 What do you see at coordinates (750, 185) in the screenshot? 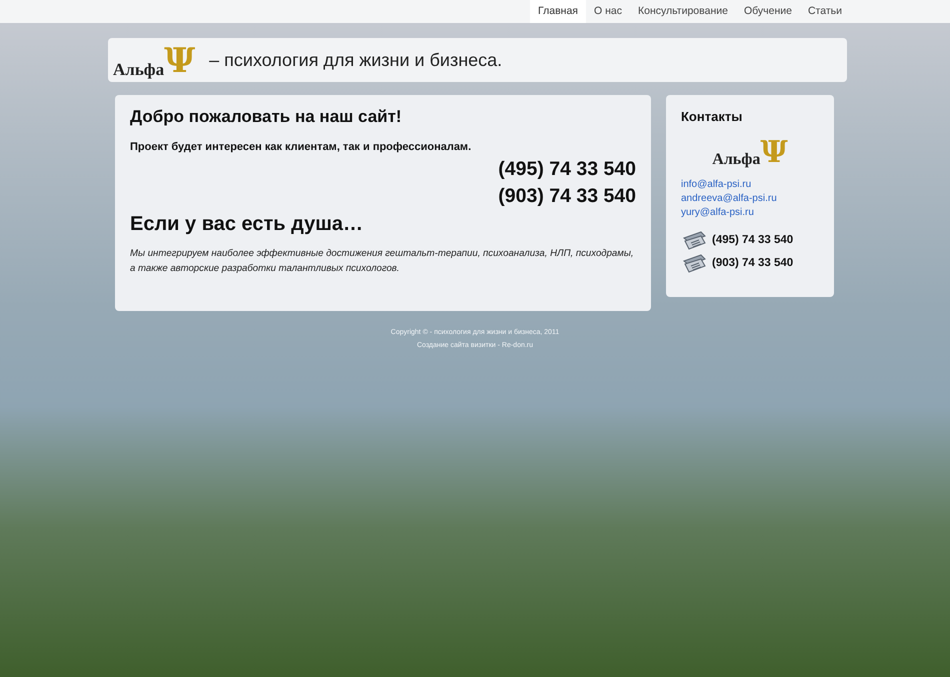
I see `email-link: info@alfa-psi.ru` at bounding box center [750, 185].